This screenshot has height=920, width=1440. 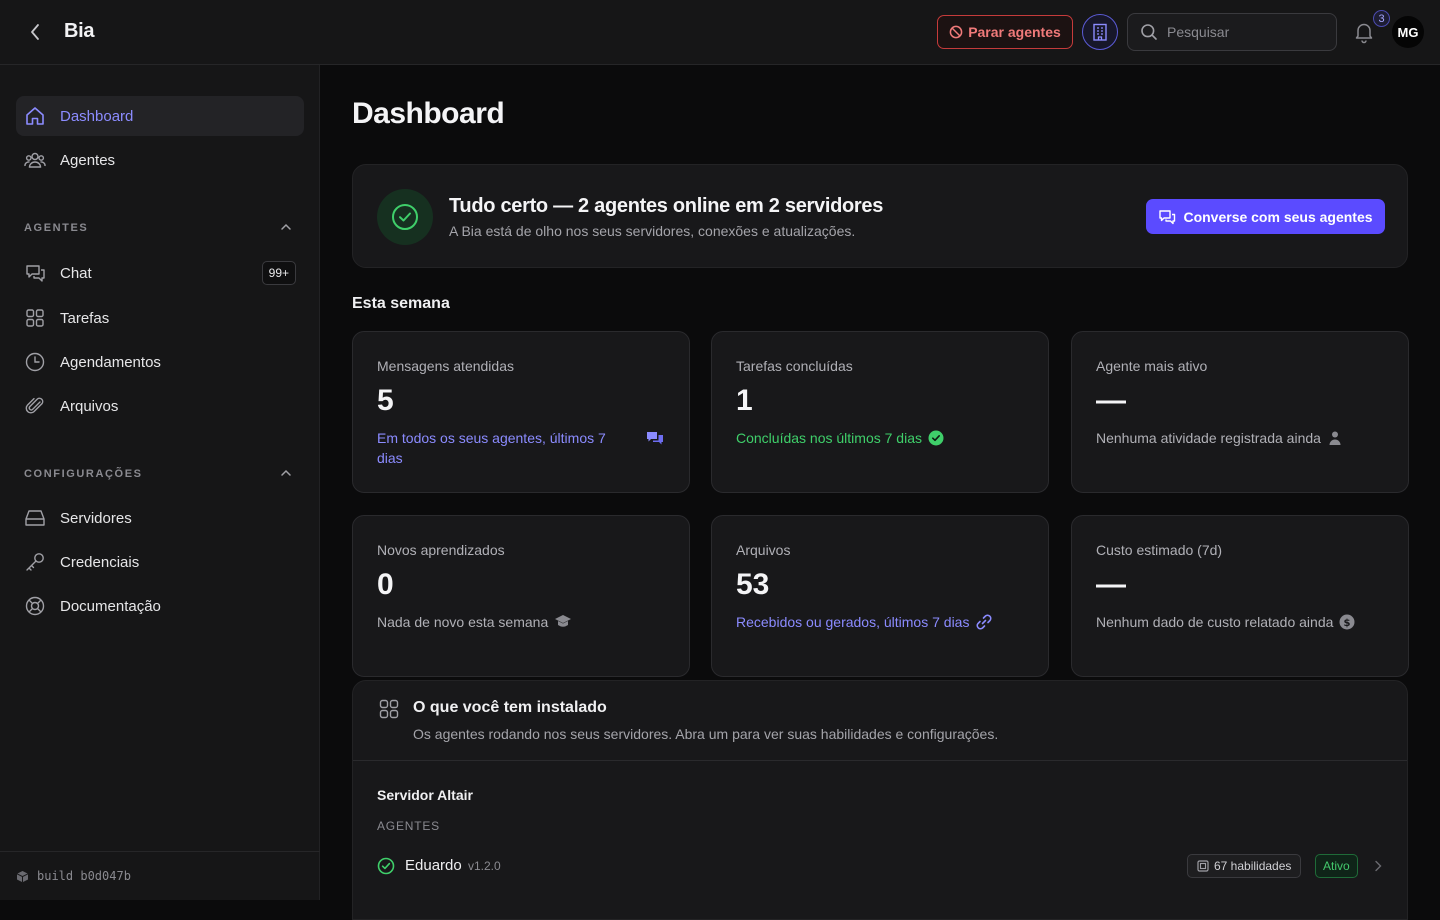 What do you see at coordinates (35, 606) in the screenshot?
I see `lifebuoy-icon` at bounding box center [35, 606].